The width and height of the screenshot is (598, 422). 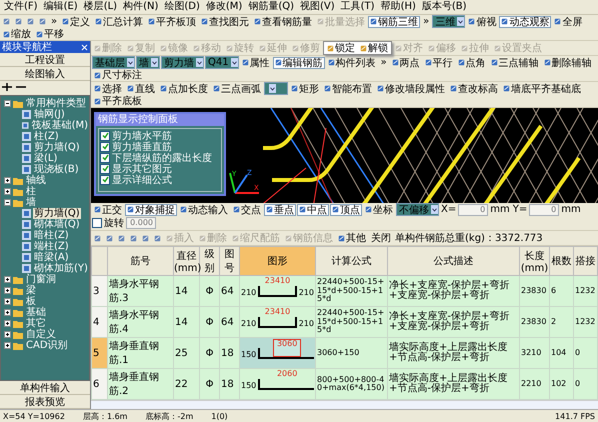 I want to click on dropdown-field, so click(x=276, y=88).